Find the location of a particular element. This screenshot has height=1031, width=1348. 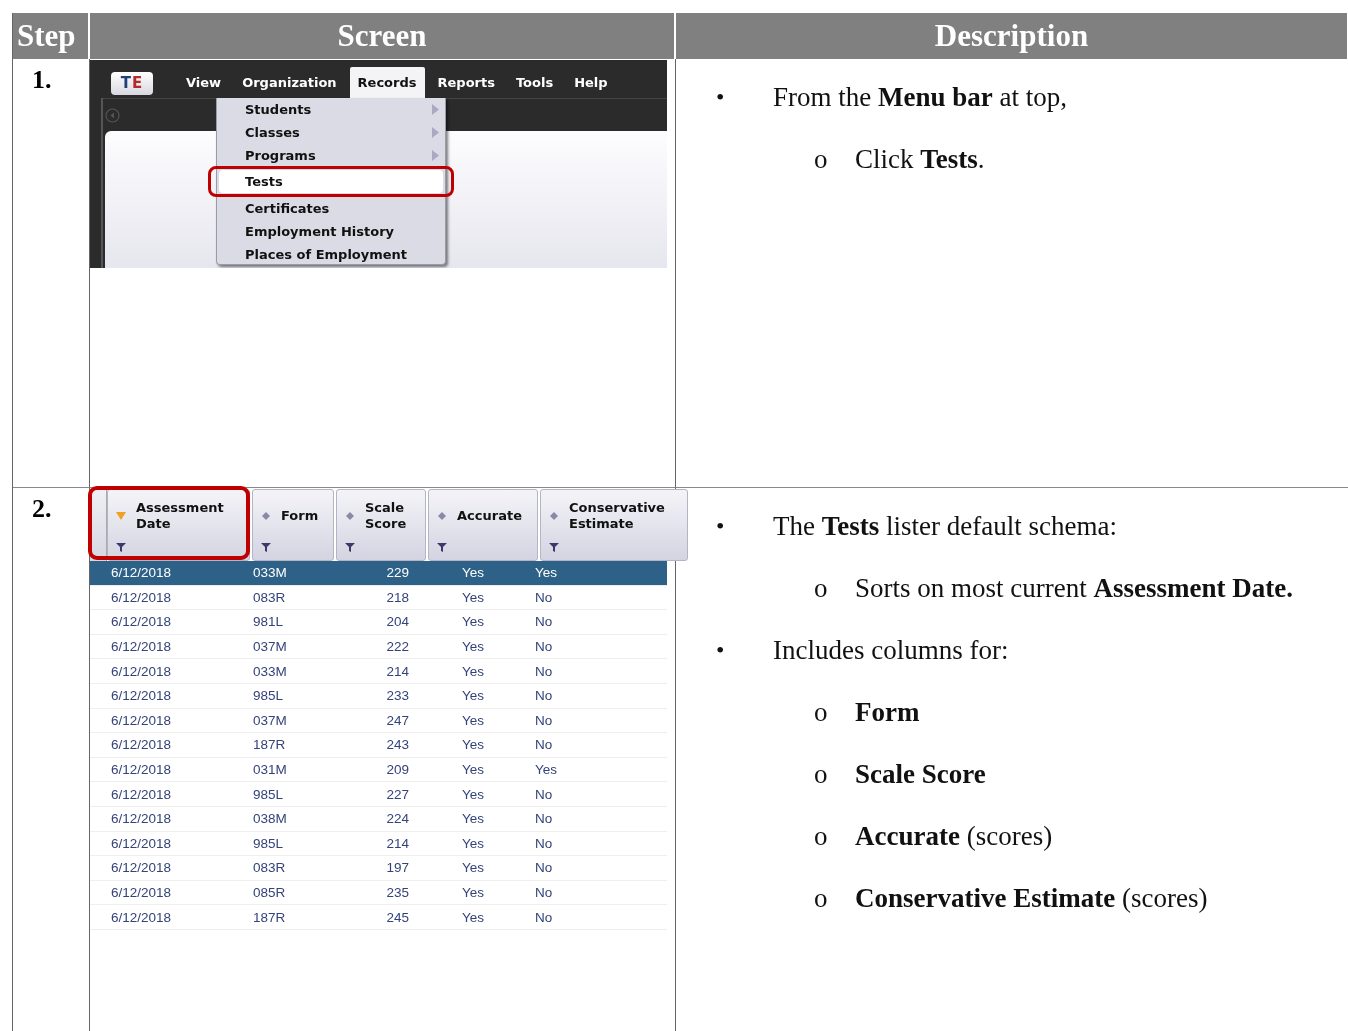

grid-column-header: Assessment Date is located at coordinates (178, 525).